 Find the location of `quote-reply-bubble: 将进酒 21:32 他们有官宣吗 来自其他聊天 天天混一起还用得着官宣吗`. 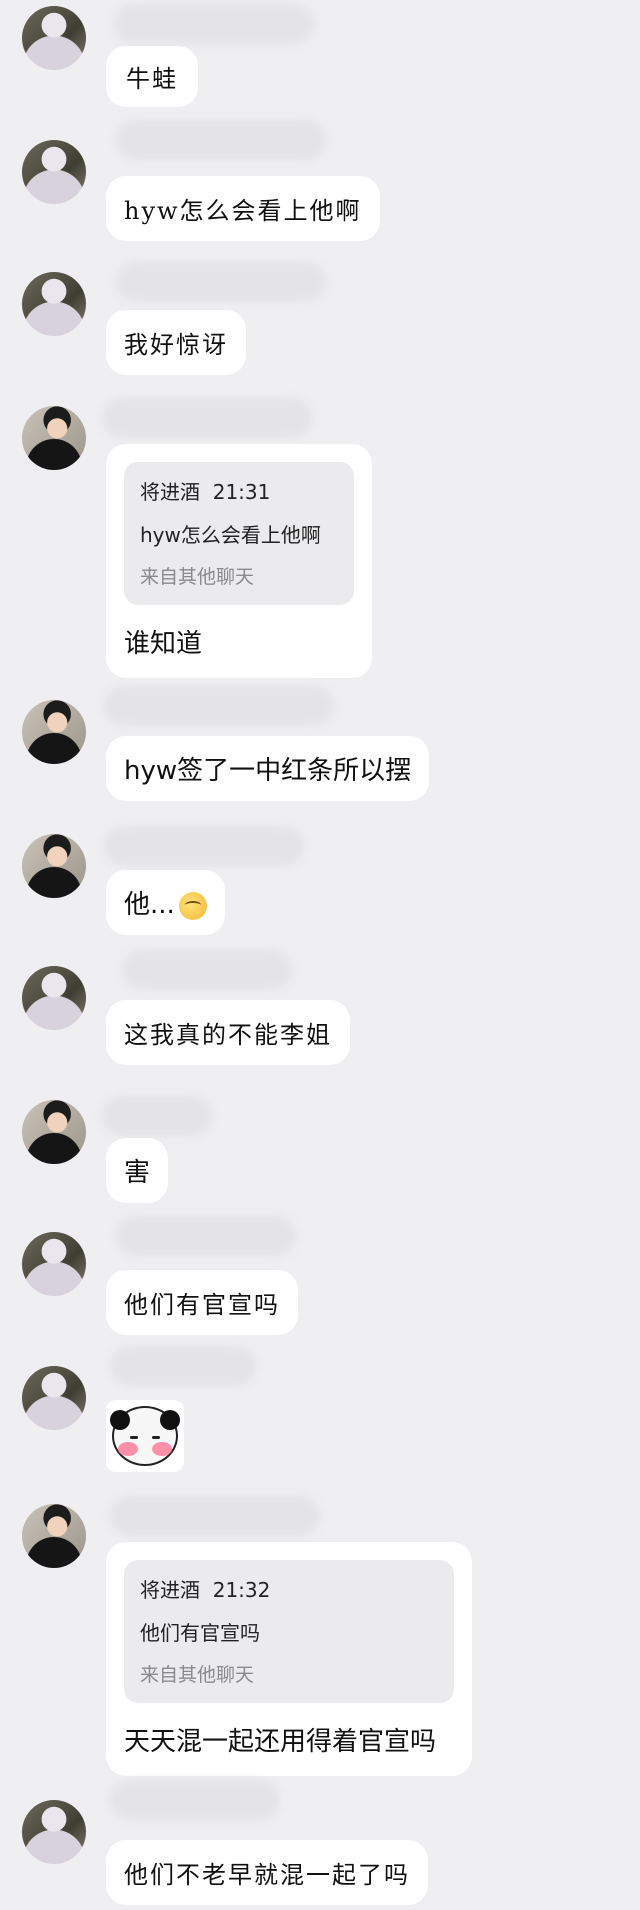

quote-reply-bubble: 将进酒 21:32 他们有官宣吗 来自其他聊天 天天混一起还用得着官宣吗 is located at coordinates (289, 1659).